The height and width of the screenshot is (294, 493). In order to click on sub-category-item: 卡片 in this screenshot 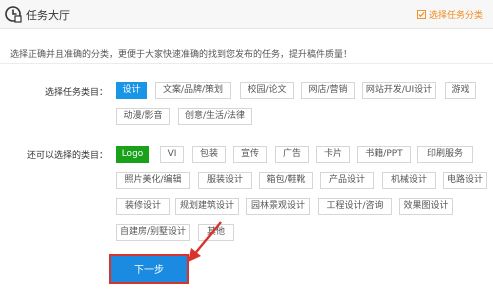, I will do `click(333, 154)`.